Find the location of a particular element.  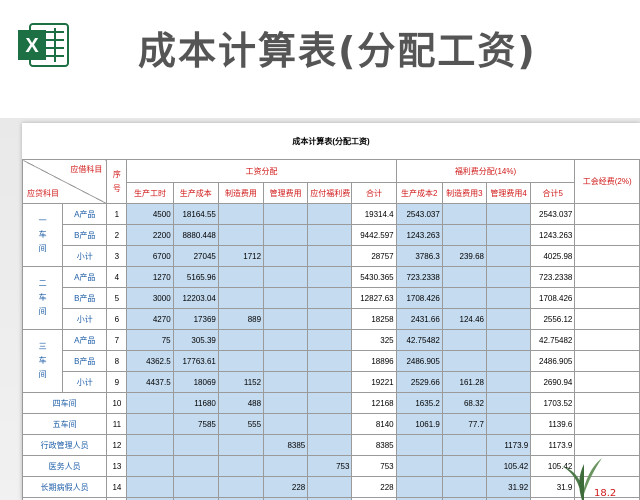

value-cell: 19314.4 is located at coordinates (374, 214).